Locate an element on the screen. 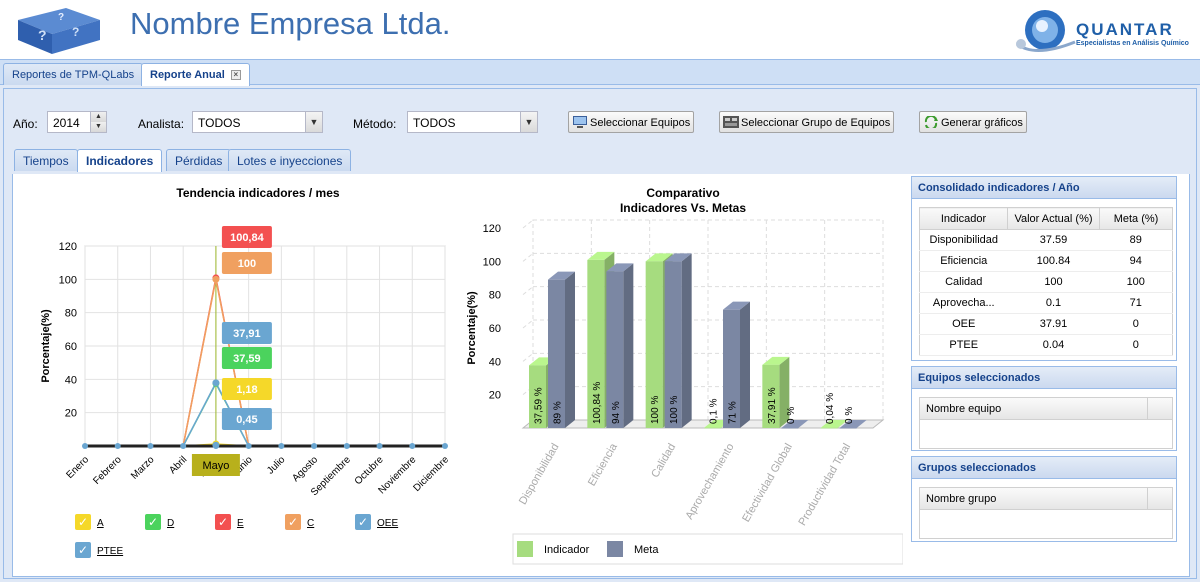 The image size is (1200, 582). table-row: Eficiencia 100.84 94 is located at coordinates (1046, 261).